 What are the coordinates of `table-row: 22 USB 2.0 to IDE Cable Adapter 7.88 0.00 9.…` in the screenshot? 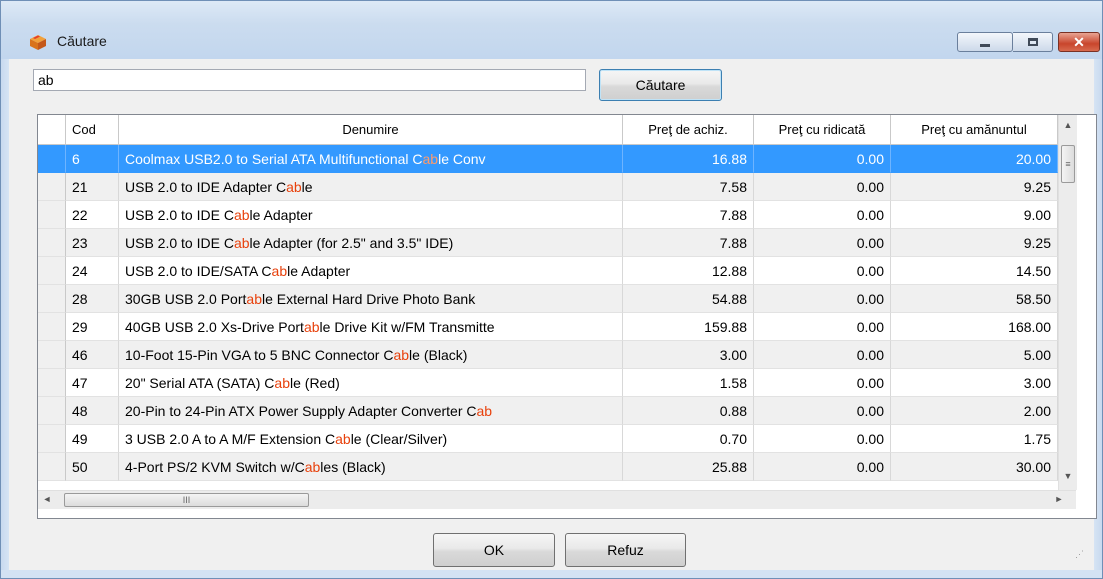 It's located at (548, 215).